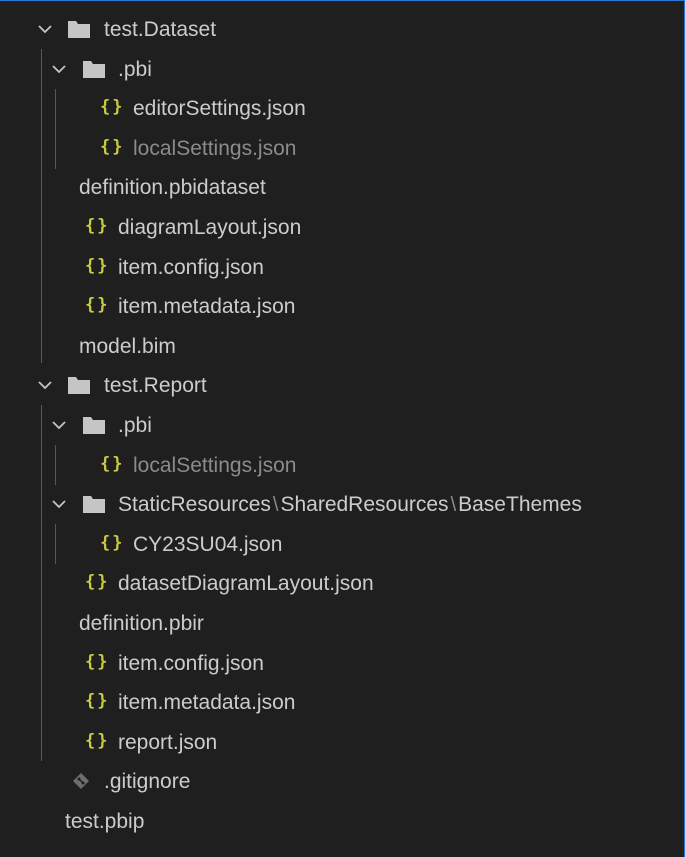 This screenshot has width=685, height=857. I want to click on tree-item-definition-pbidataset: definition.pbidataset, so click(342, 187).